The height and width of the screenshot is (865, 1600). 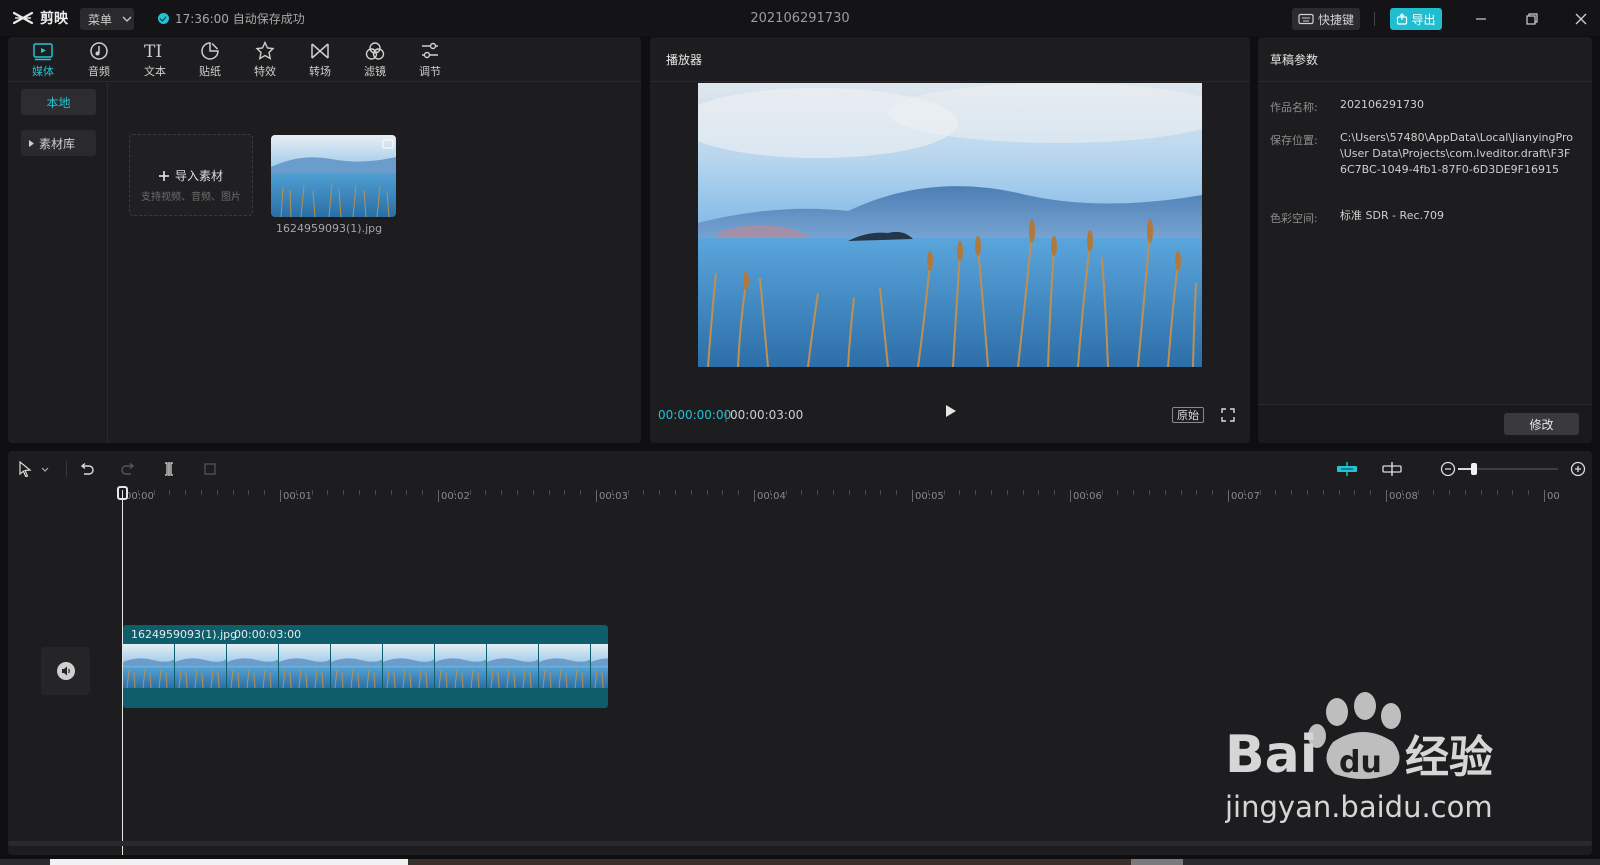 What do you see at coordinates (210, 469) in the screenshot?
I see `delete-button` at bounding box center [210, 469].